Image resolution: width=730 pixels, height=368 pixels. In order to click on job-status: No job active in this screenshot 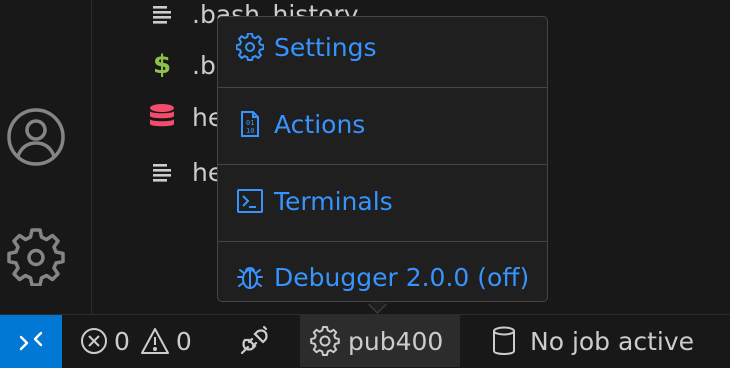, I will do `click(593, 341)`.